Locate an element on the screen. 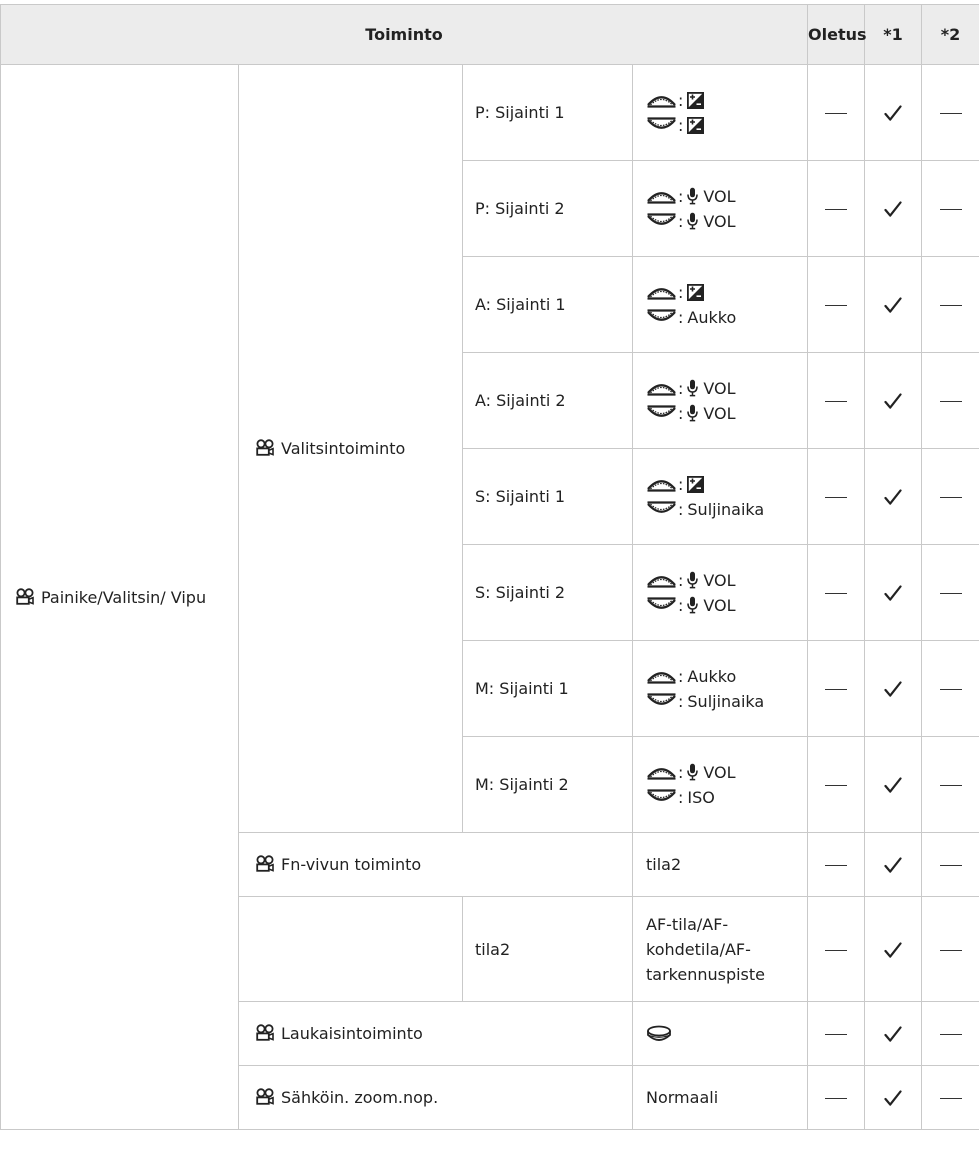 The width and height of the screenshot is (979, 1160). header-col-1: *1 is located at coordinates (893, 34).